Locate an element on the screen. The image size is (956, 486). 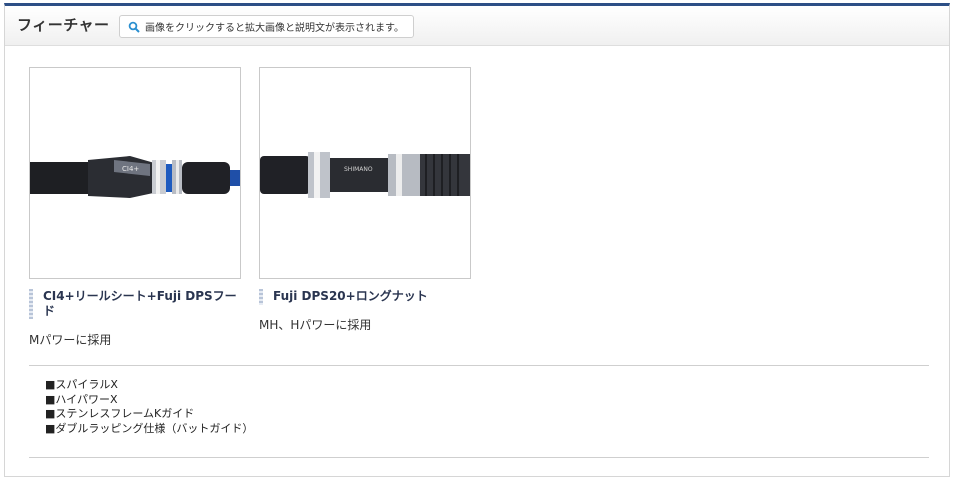
feature-caption: Fuji DPS20+ロングナット is located at coordinates (365, 297).